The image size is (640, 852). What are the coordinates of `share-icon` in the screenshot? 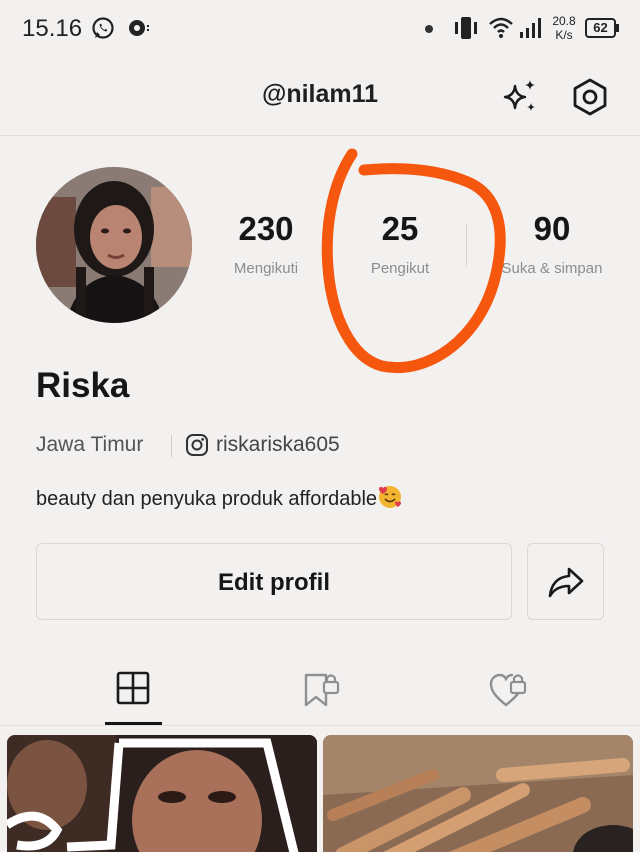 It's located at (566, 582).